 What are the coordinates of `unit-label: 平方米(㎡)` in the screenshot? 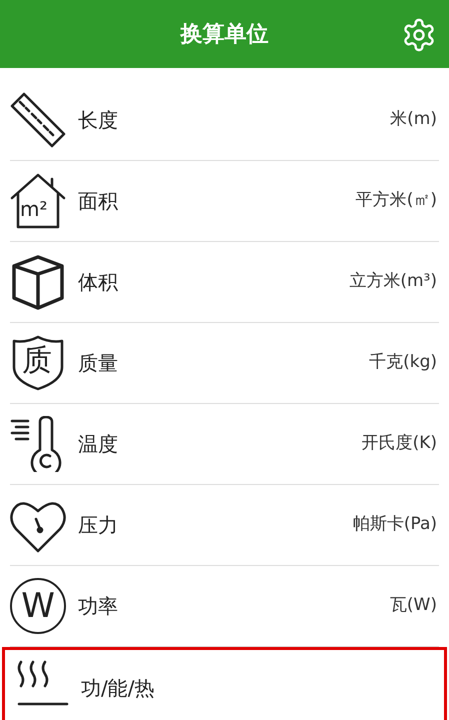 It's located at (396, 200).